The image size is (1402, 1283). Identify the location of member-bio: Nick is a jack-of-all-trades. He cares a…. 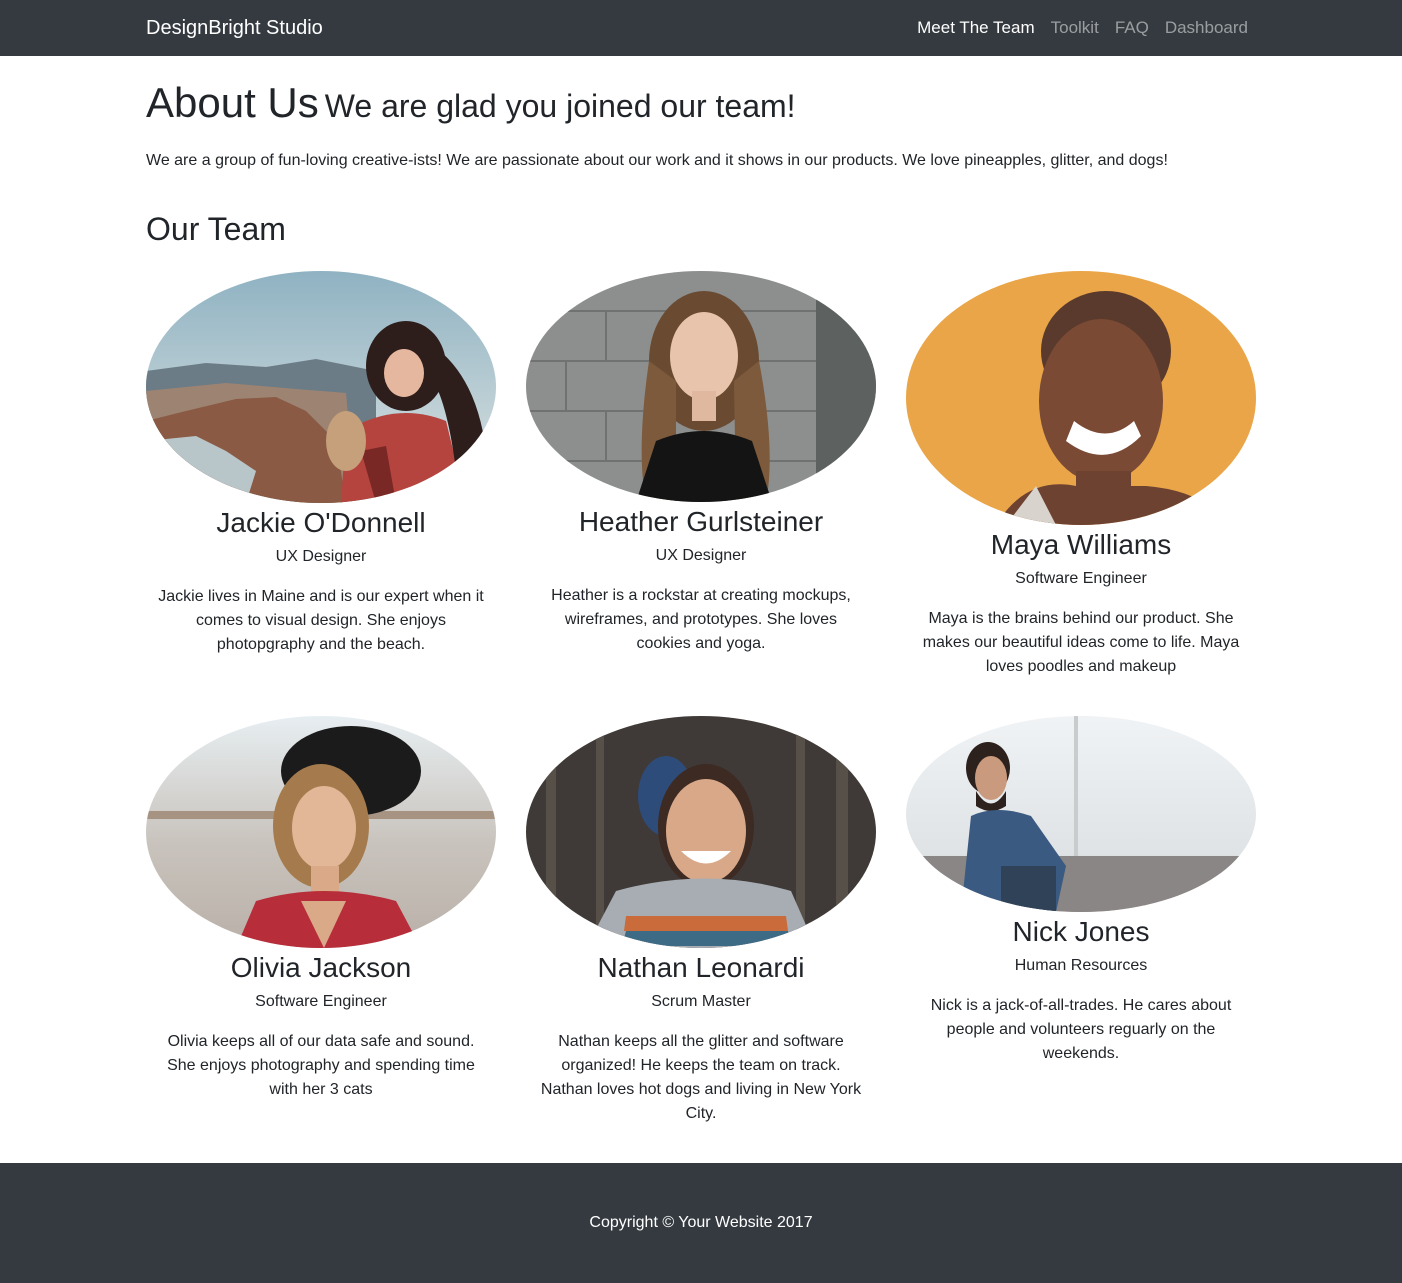
(1081, 1030).